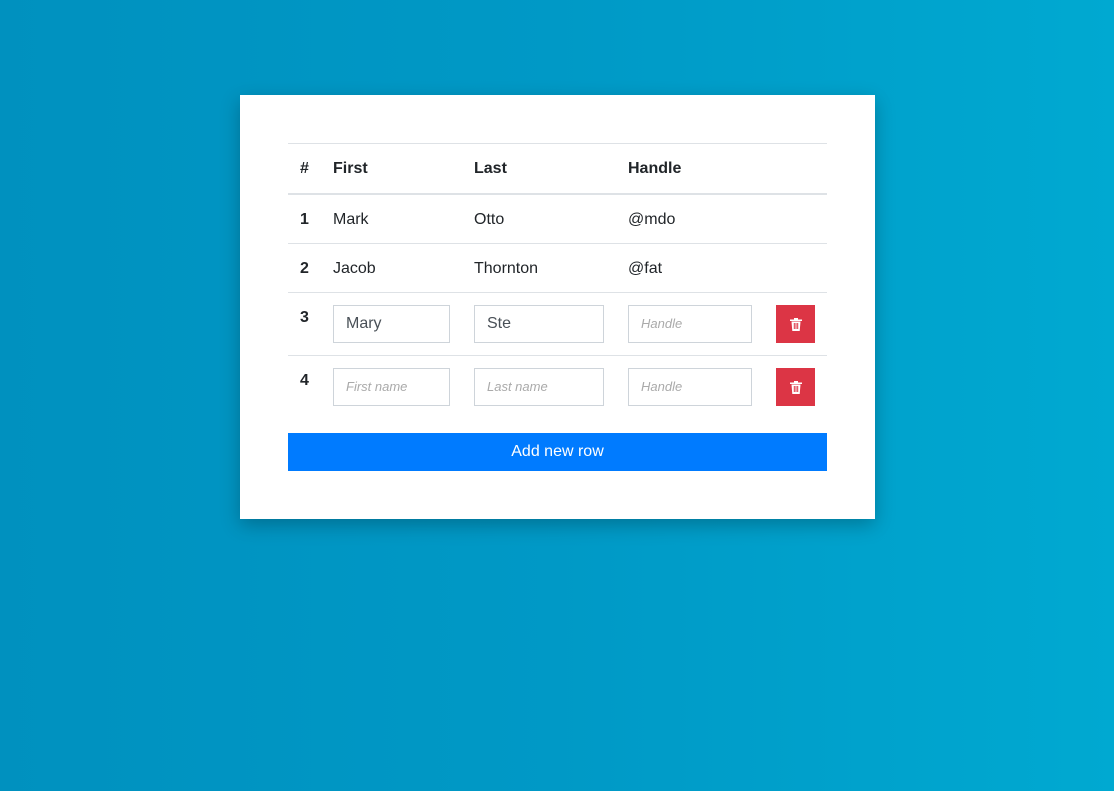 This screenshot has width=1114, height=791. I want to click on header-first: First, so click(350, 168).